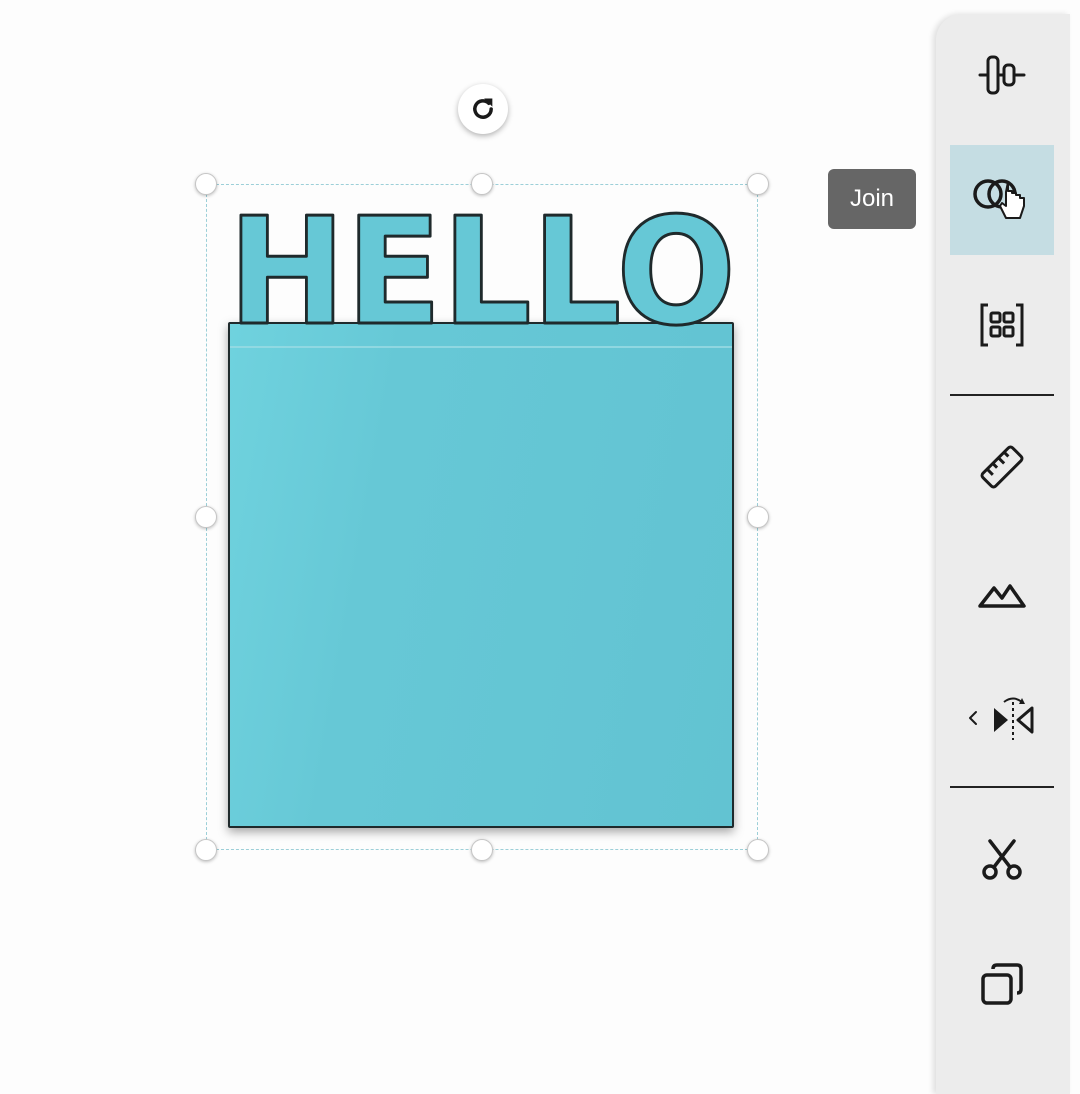 The height and width of the screenshot is (1094, 1080). I want to click on ruler-button, so click(1002, 467).